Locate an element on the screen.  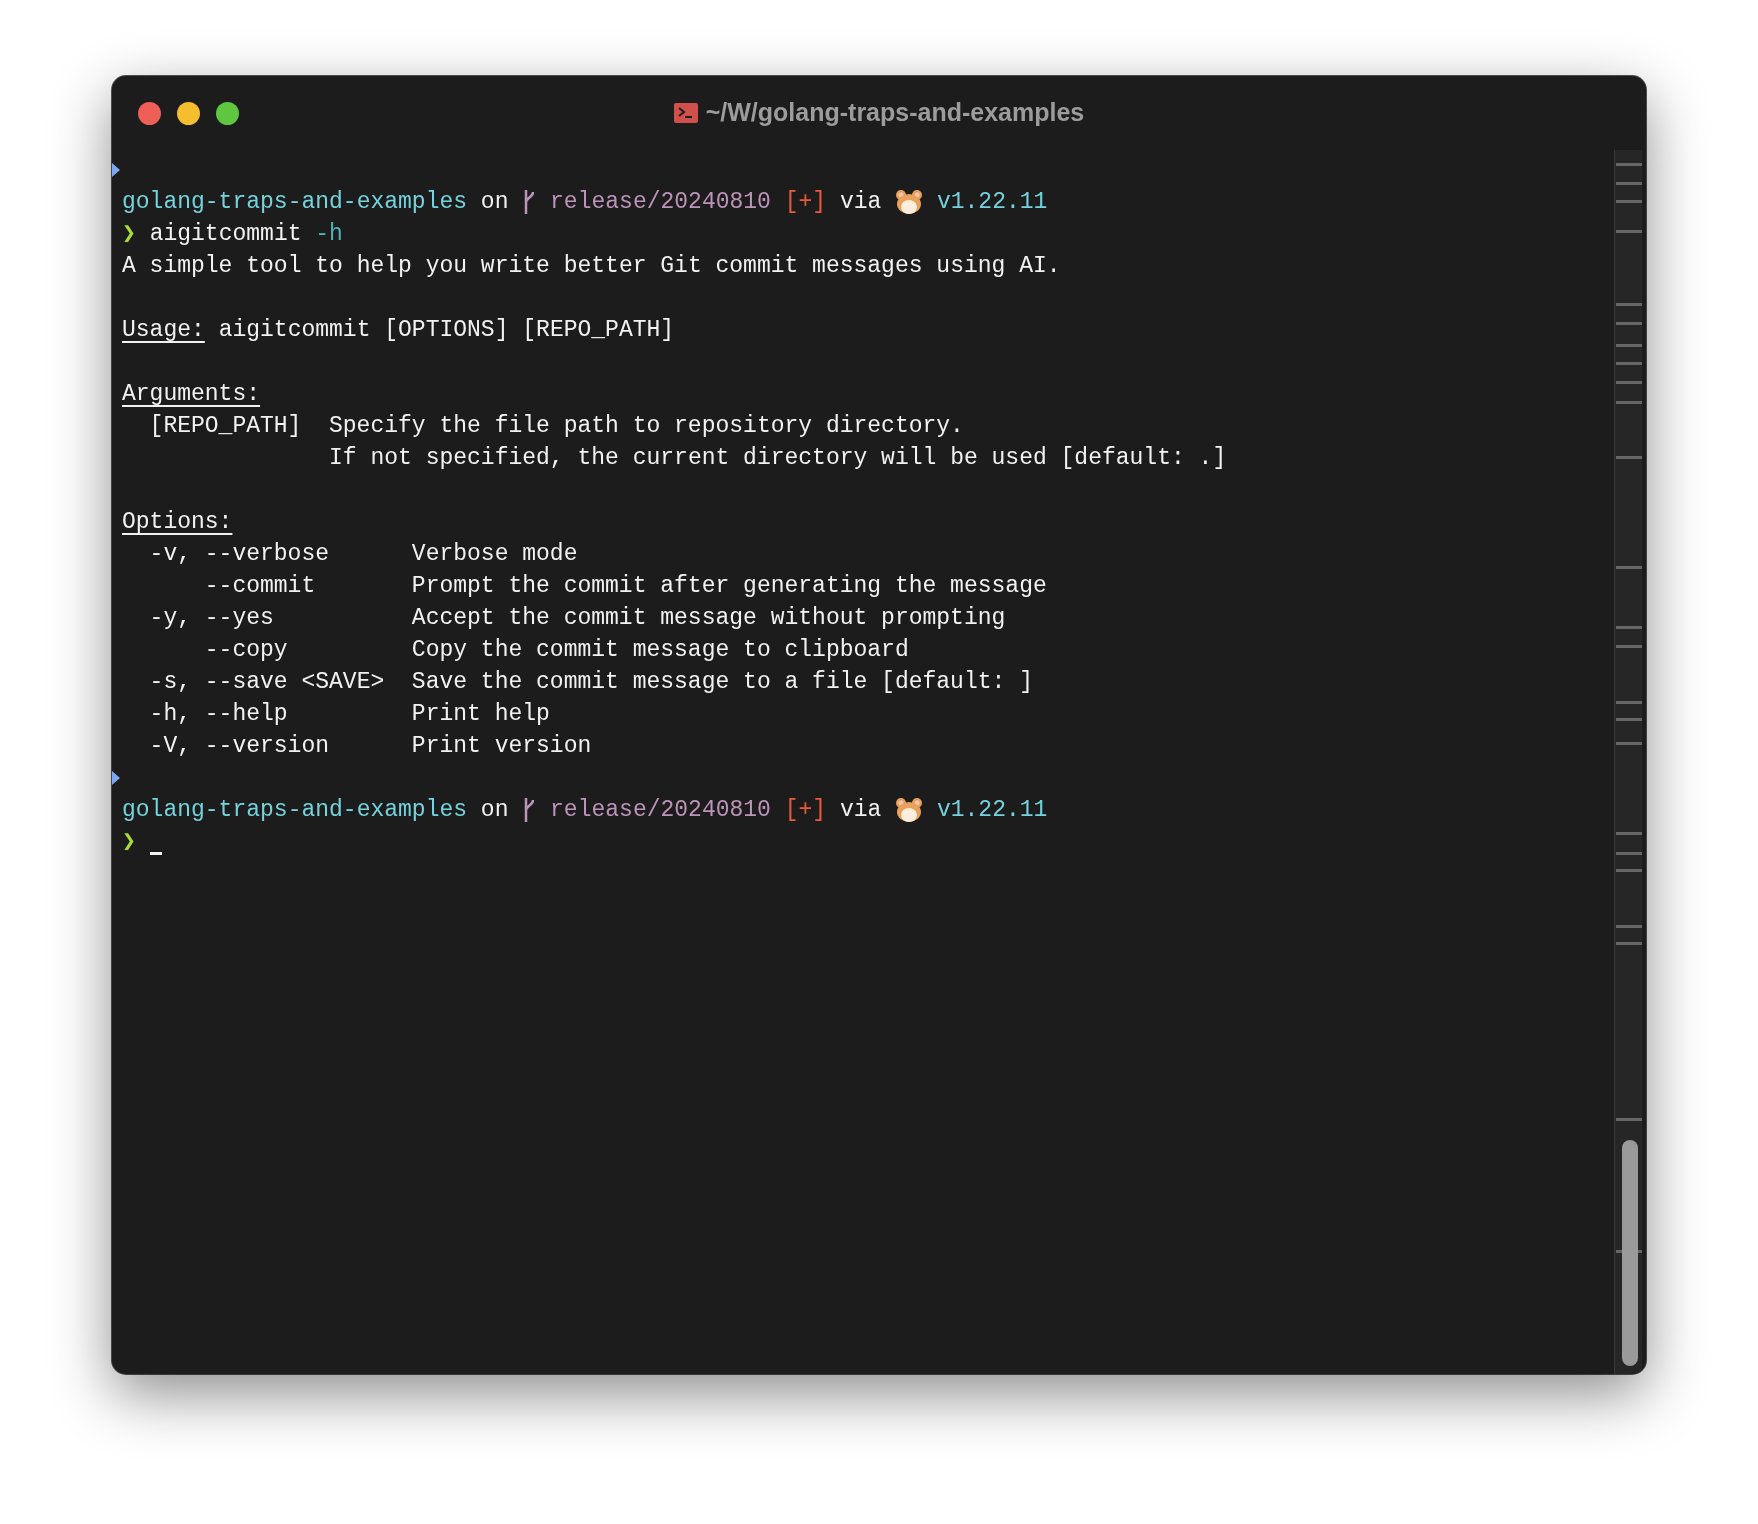
option-flags: -V, --version is located at coordinates (240, 746).